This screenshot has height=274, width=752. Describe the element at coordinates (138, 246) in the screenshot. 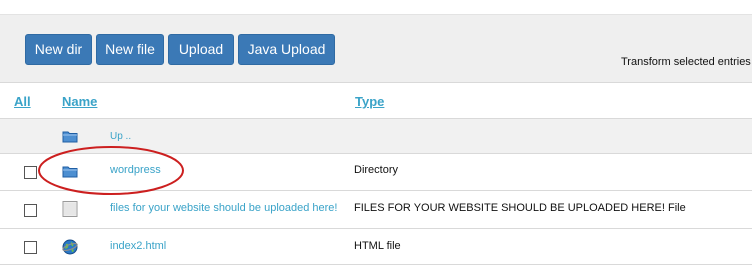

I see `file-name-link: index2.html` at that location.